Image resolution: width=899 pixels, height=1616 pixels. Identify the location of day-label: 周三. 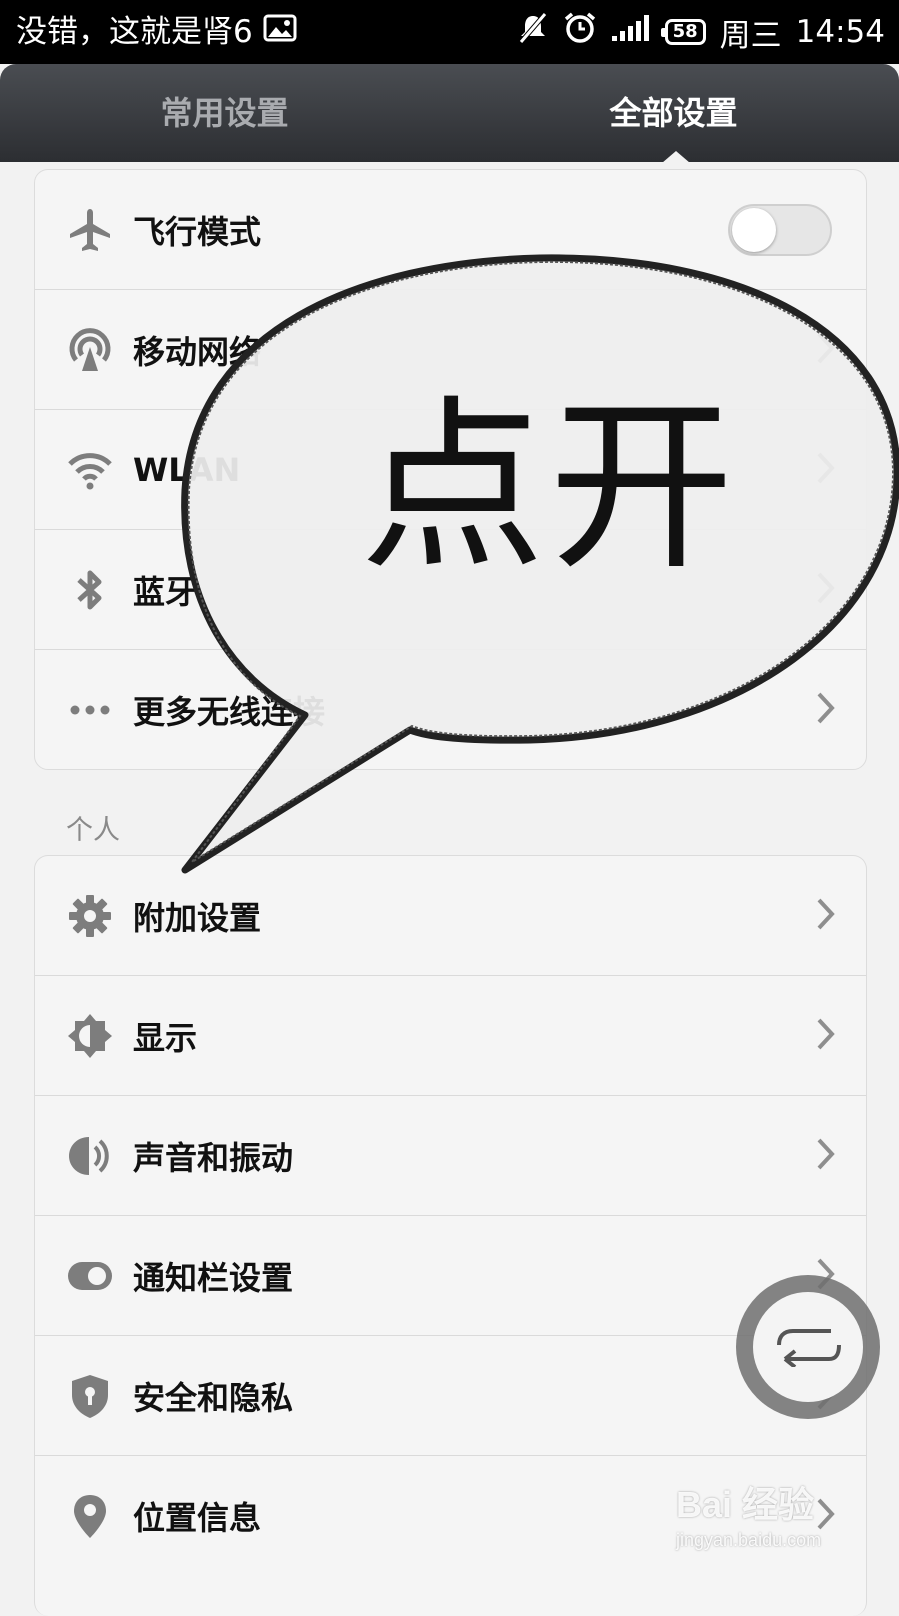
(750, 35).